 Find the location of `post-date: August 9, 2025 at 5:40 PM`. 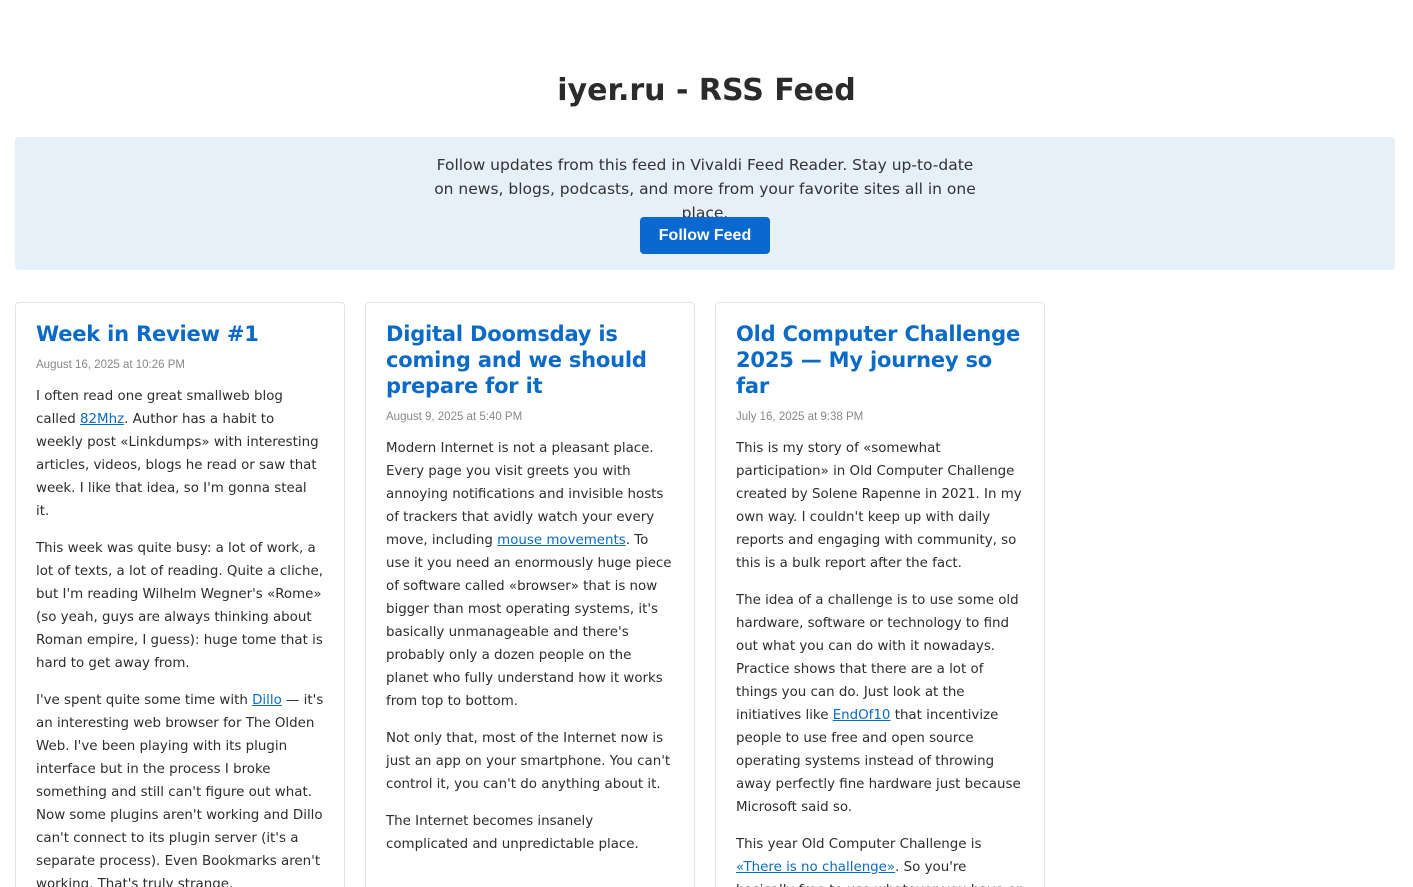

post-date: August 9, 2025 at 5:40 PM is located at coordinates (454, 417).